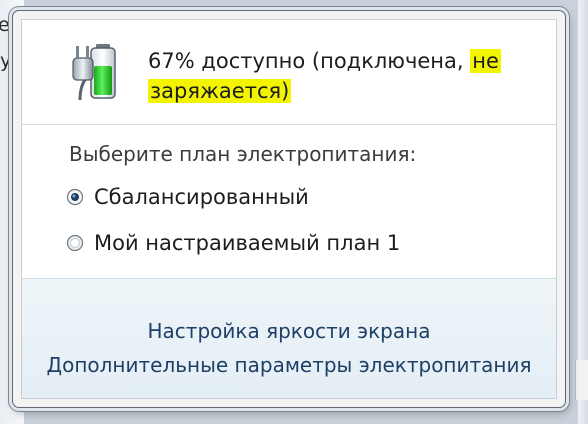  Describe the element at coordinates (581, 380) in the screenshot. I see `background-scrollbar` at that location.